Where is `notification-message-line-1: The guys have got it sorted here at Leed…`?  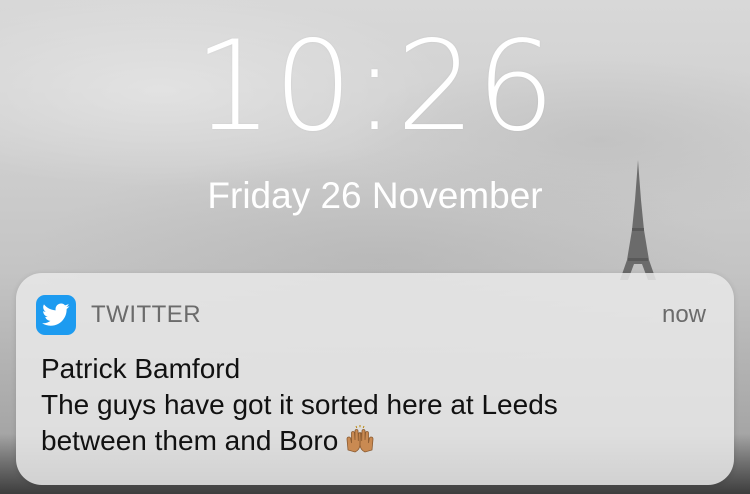
notification-message-line-1: The guys have got it sorted here at Leed… is located at coordinates (299, 404).